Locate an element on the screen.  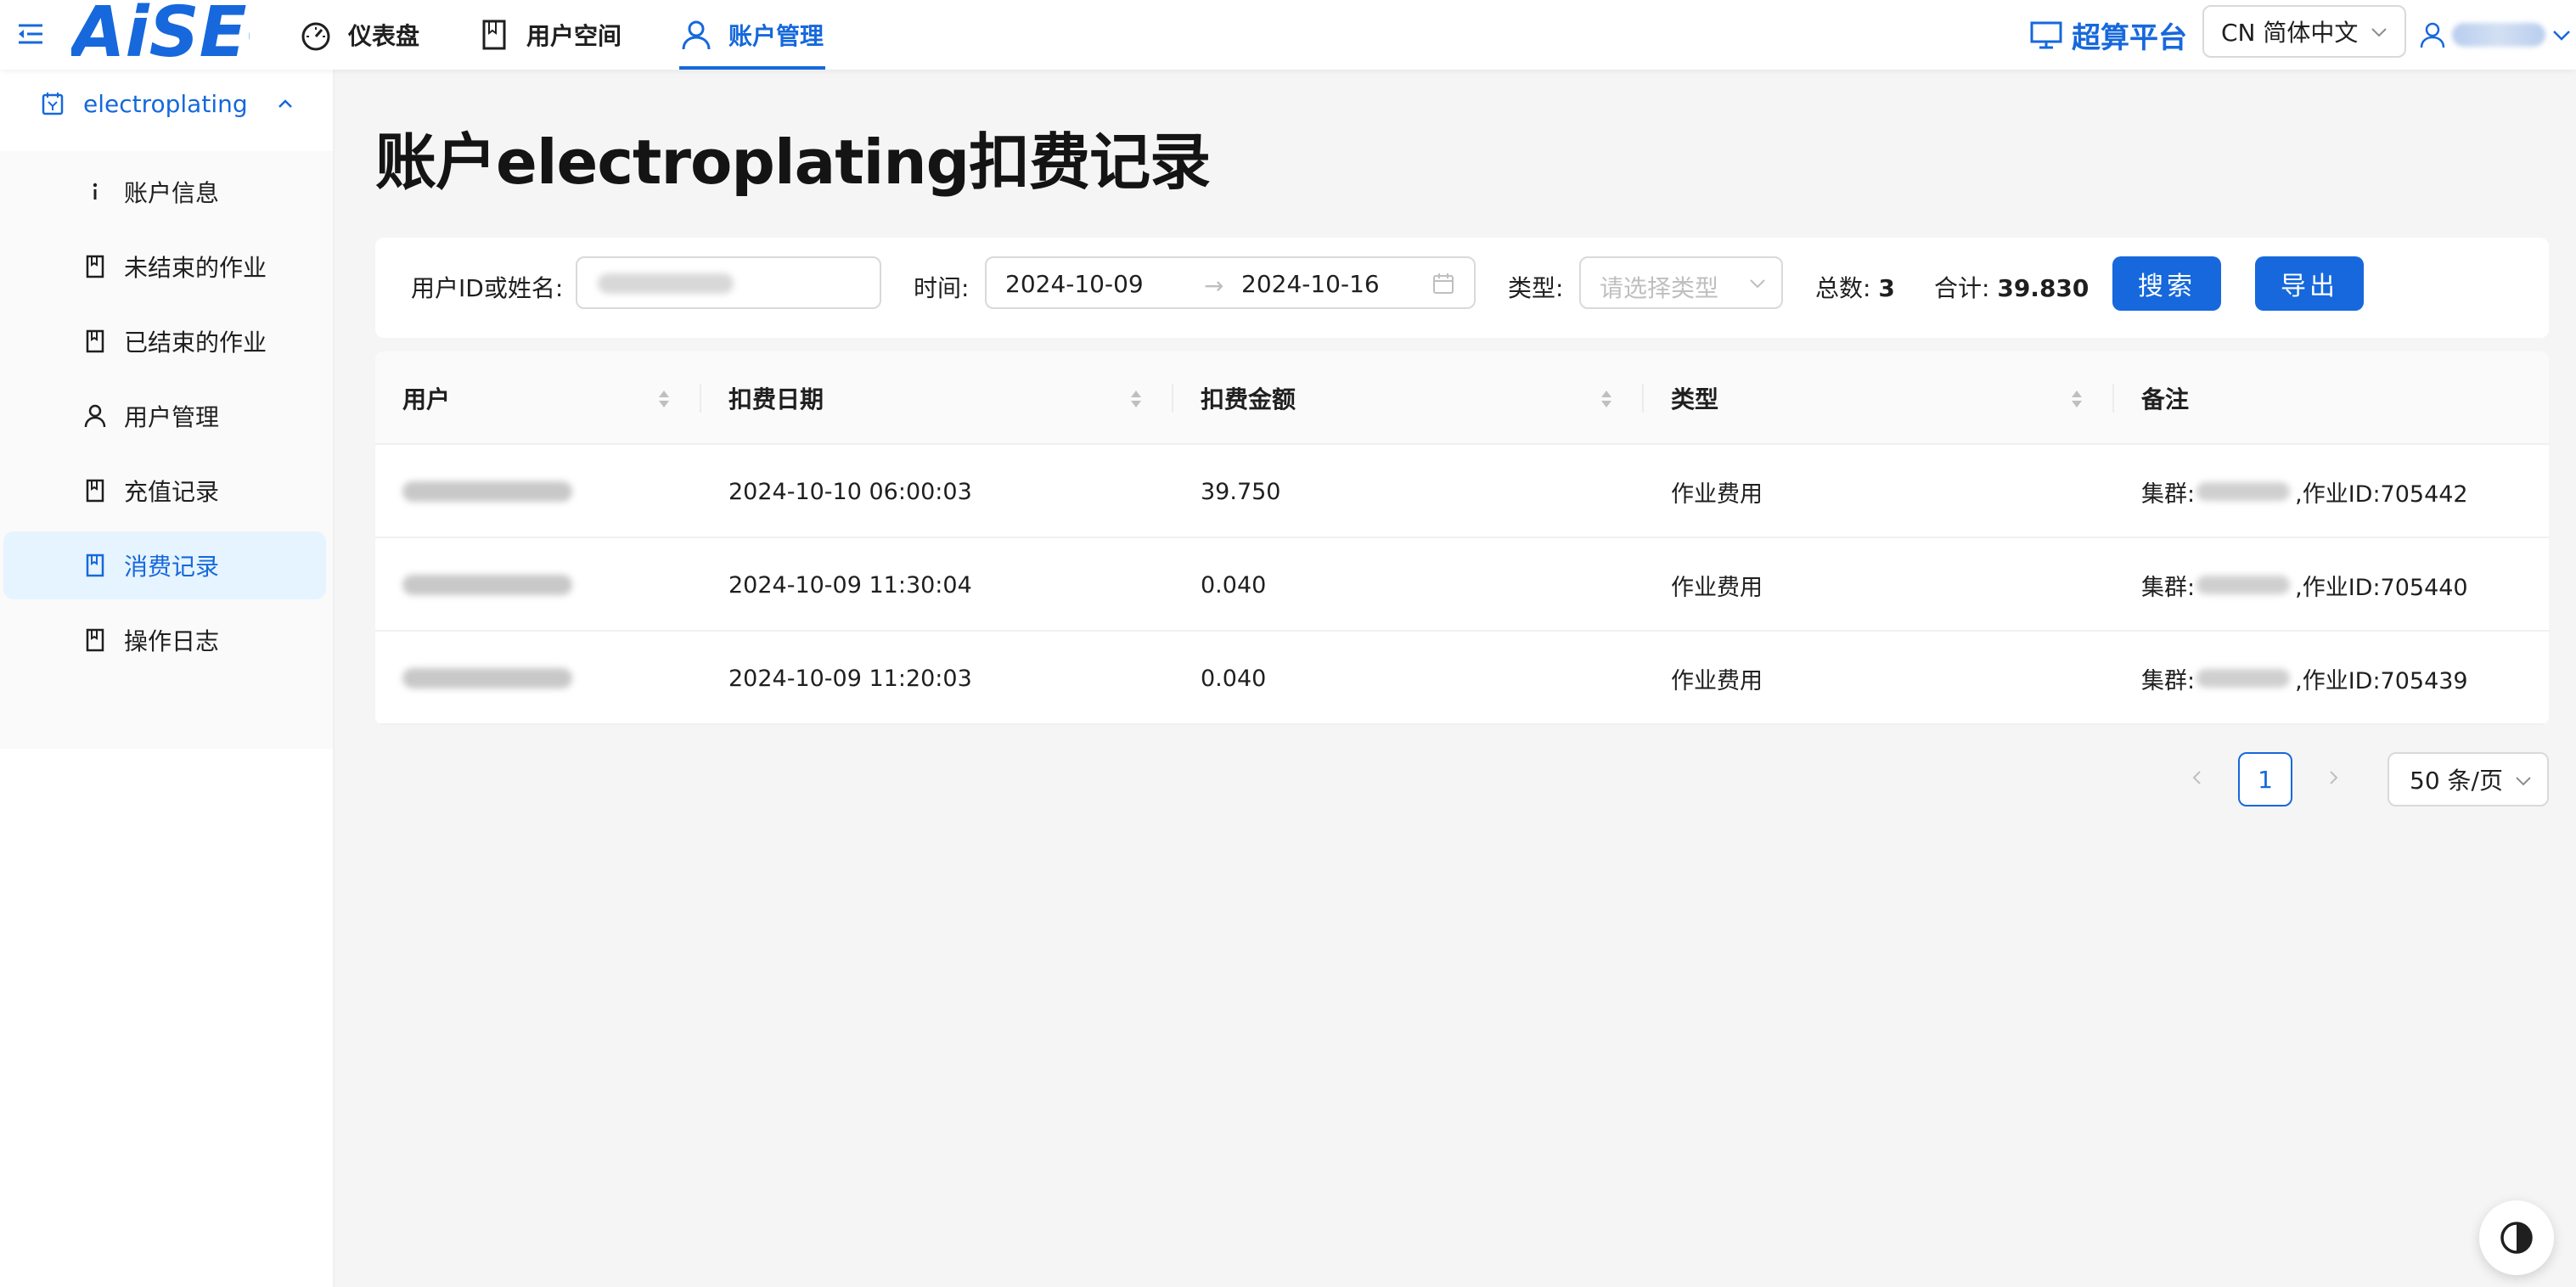
page-size-value: 50 条/页 is located at coordinates (2456, 781).